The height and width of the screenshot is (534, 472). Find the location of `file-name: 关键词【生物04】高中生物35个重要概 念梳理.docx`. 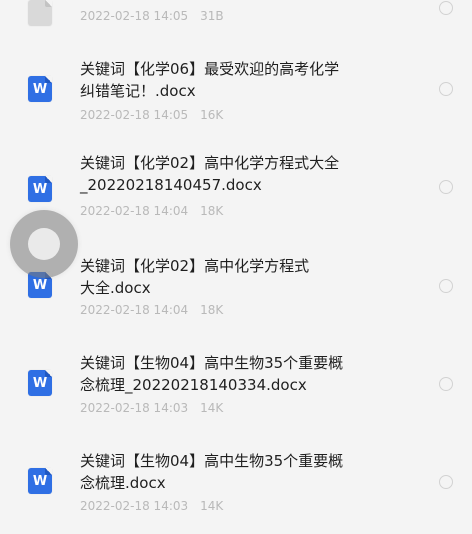

file-name: 关键词【生物04】高中生物35个重要概 念梳理.docx is located at coordinates (212, 472).